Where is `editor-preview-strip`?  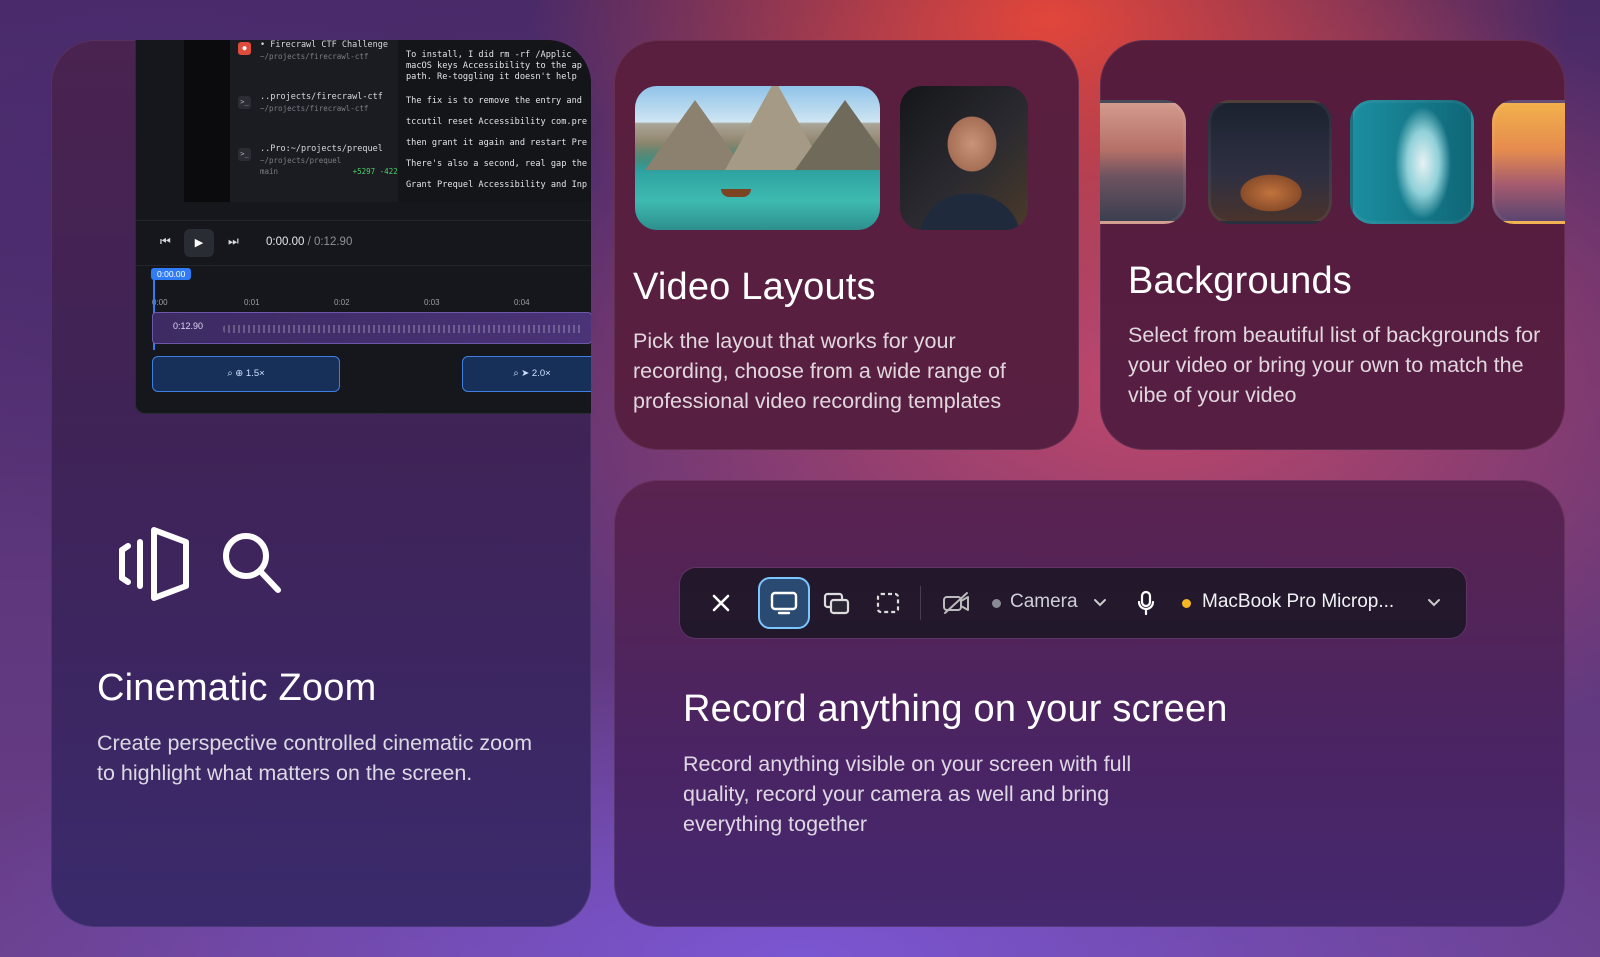
editor-preview-strip is located at coordinates (207, 121).